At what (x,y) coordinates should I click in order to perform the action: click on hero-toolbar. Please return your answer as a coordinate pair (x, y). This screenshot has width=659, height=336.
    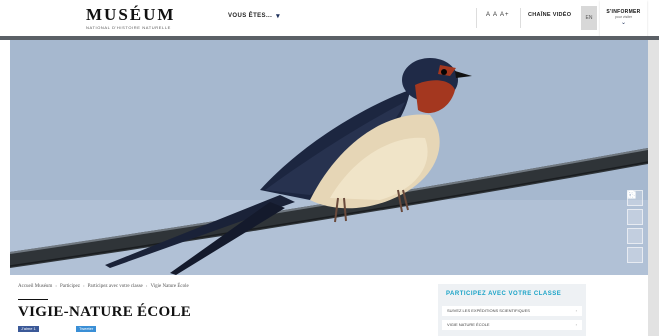
    Looking at the image, I should click on (635, 226).